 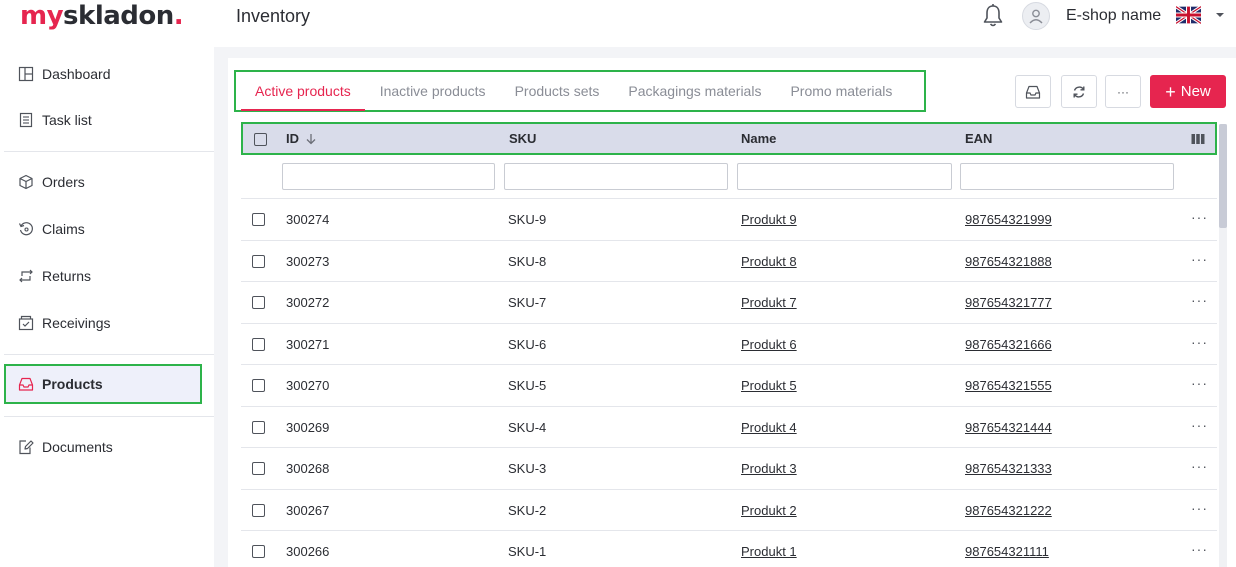 What do you see at coordinates (841, 91) in the screenshot?
I see `tab-promo-materials: Promo materials` at bounding box center [841, 91].